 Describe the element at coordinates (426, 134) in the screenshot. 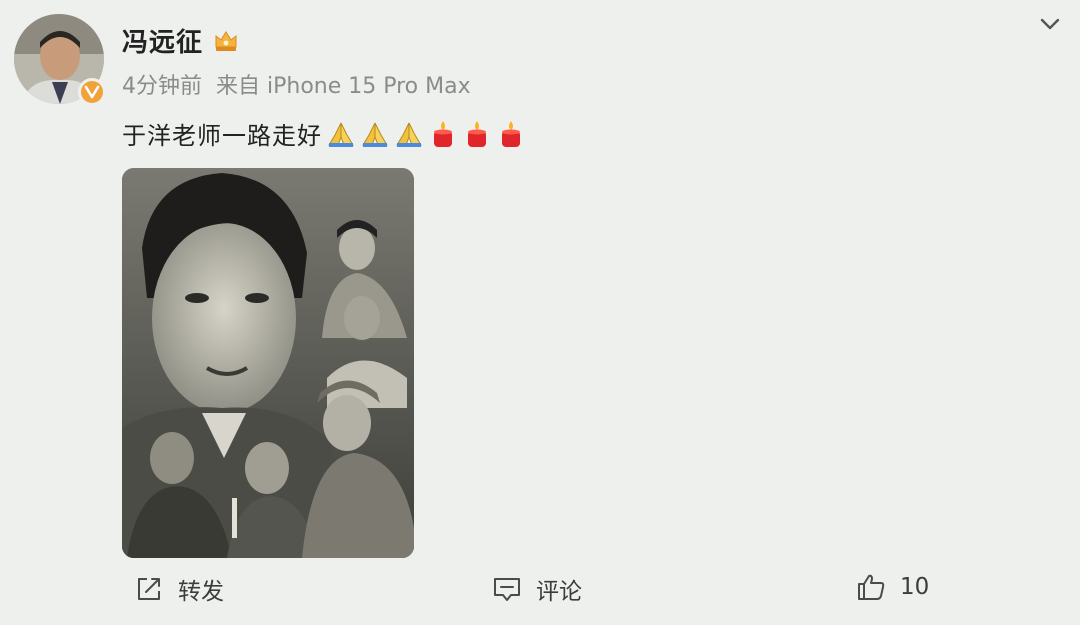

I see `emoji-row` at that location.